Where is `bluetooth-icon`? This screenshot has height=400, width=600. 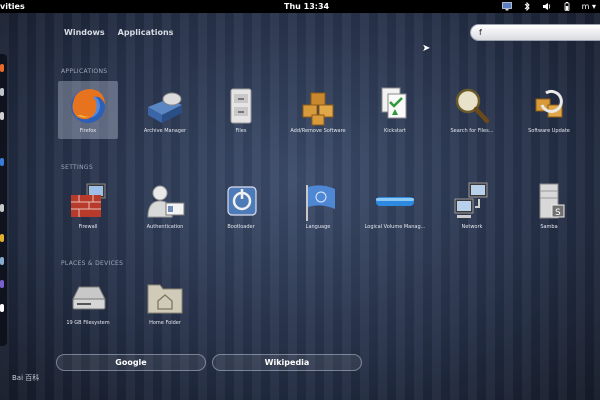 bluetooth-icon is located at coordinates (527, 6).